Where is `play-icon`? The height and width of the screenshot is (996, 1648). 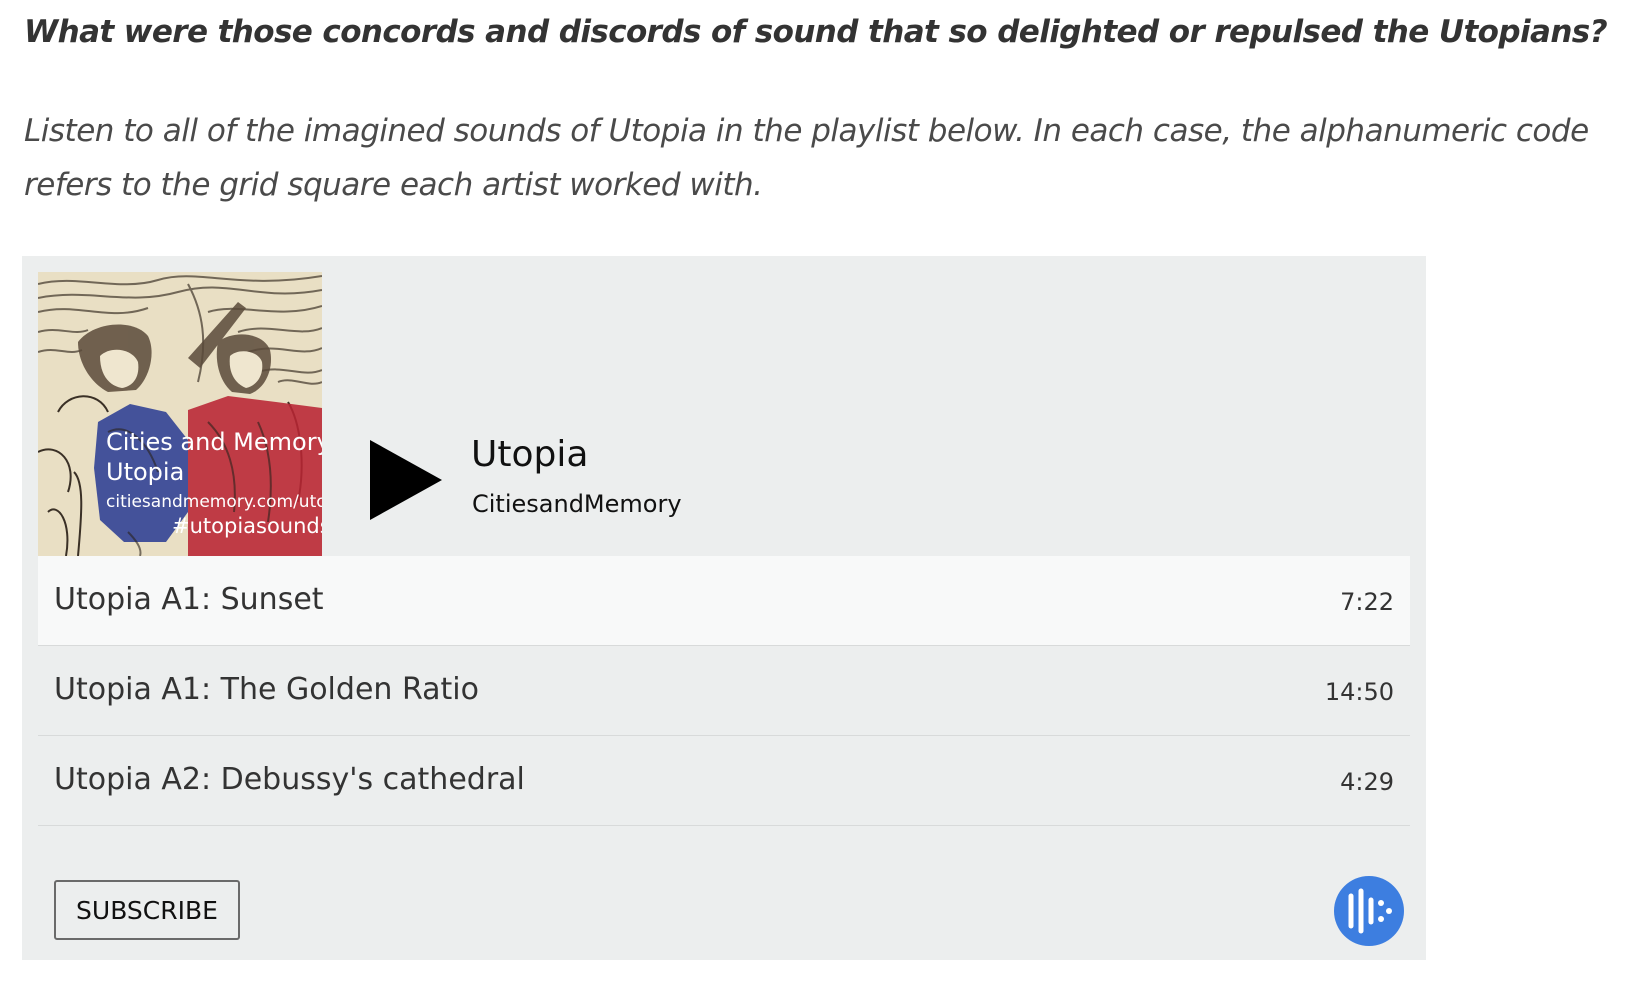
play-icon is located at coordinates (406, 480).